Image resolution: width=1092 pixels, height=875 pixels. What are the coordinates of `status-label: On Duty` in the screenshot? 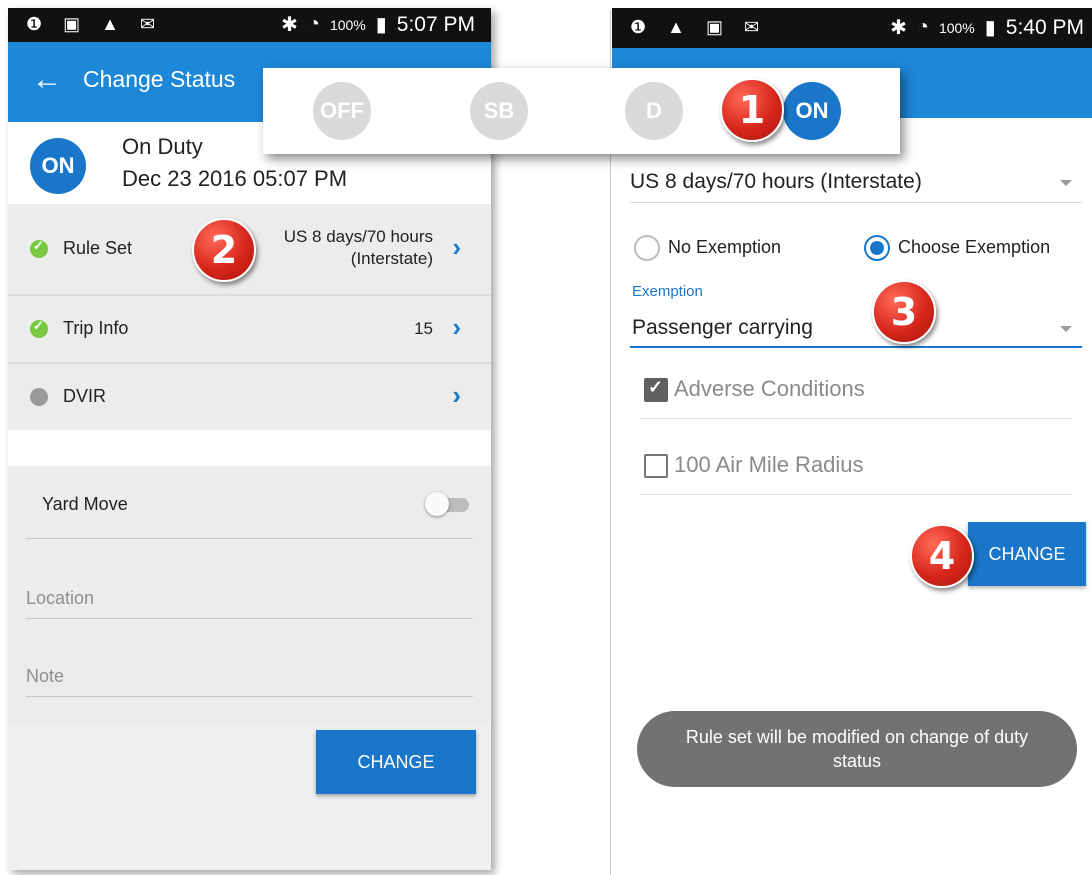 It's located at (162, 146).